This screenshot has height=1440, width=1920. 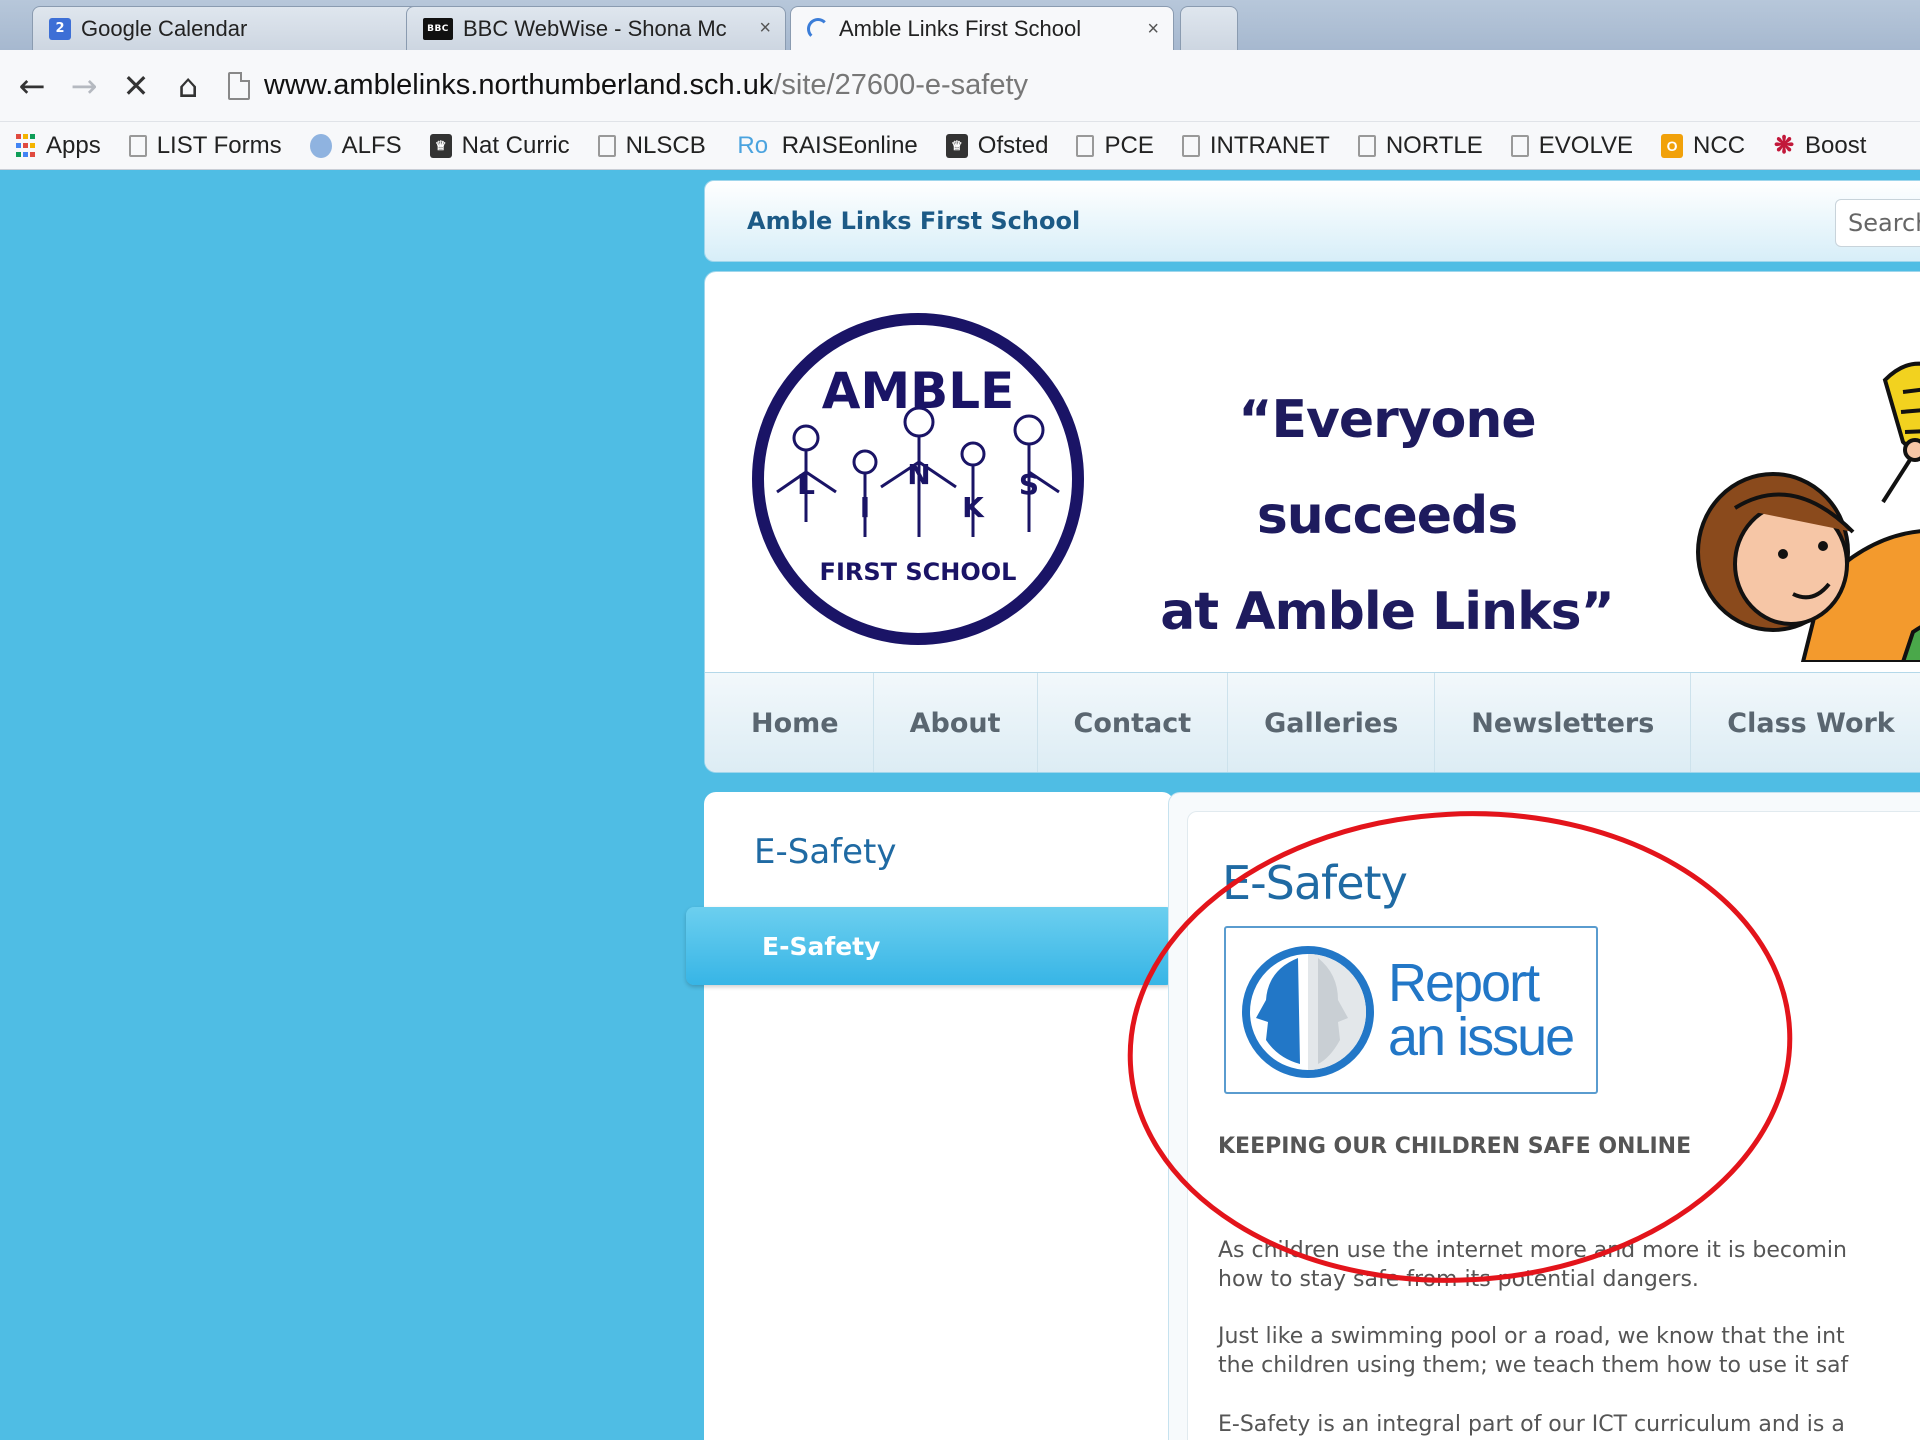 I want to click on report-an-issue-button: Report an issue, so click(x=1411, y=1010).